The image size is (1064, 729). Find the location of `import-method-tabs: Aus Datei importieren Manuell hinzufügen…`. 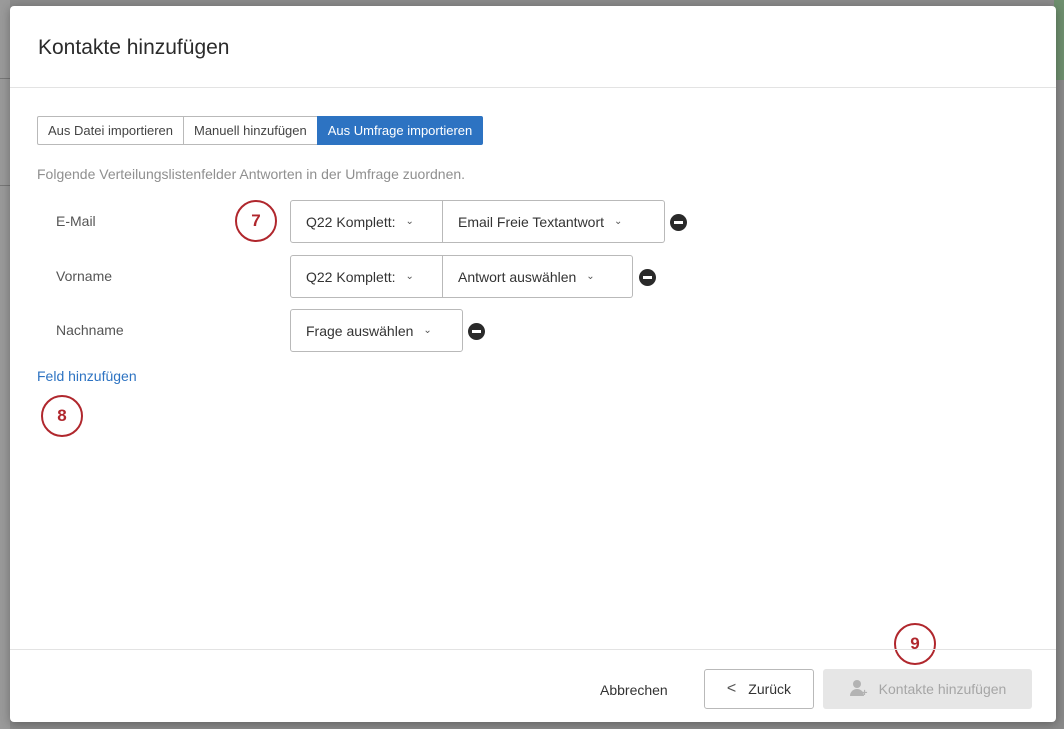

import-method-tabs: Aus Datei importieren Manuell hinzufügen… is located at coordinates (260, 130).